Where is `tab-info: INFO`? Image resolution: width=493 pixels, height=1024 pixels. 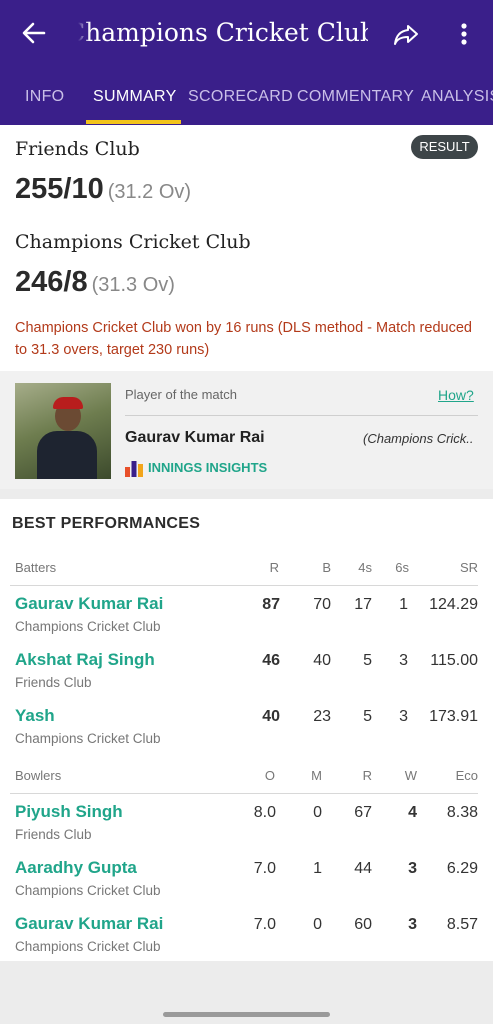 tab-info: INFO is located at coordinates (44, 97).